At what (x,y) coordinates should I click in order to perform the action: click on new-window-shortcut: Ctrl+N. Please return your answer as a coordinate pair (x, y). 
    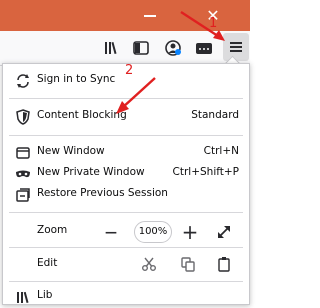
    Looking at the image, I should click on (221, 151).